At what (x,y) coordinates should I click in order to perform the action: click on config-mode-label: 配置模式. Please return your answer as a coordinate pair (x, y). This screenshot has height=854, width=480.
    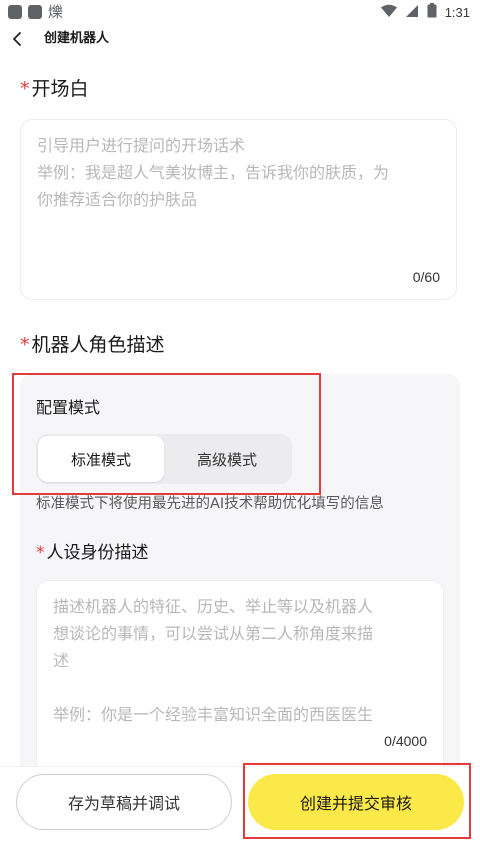
    Looking at the image, I should click on (68, 407).